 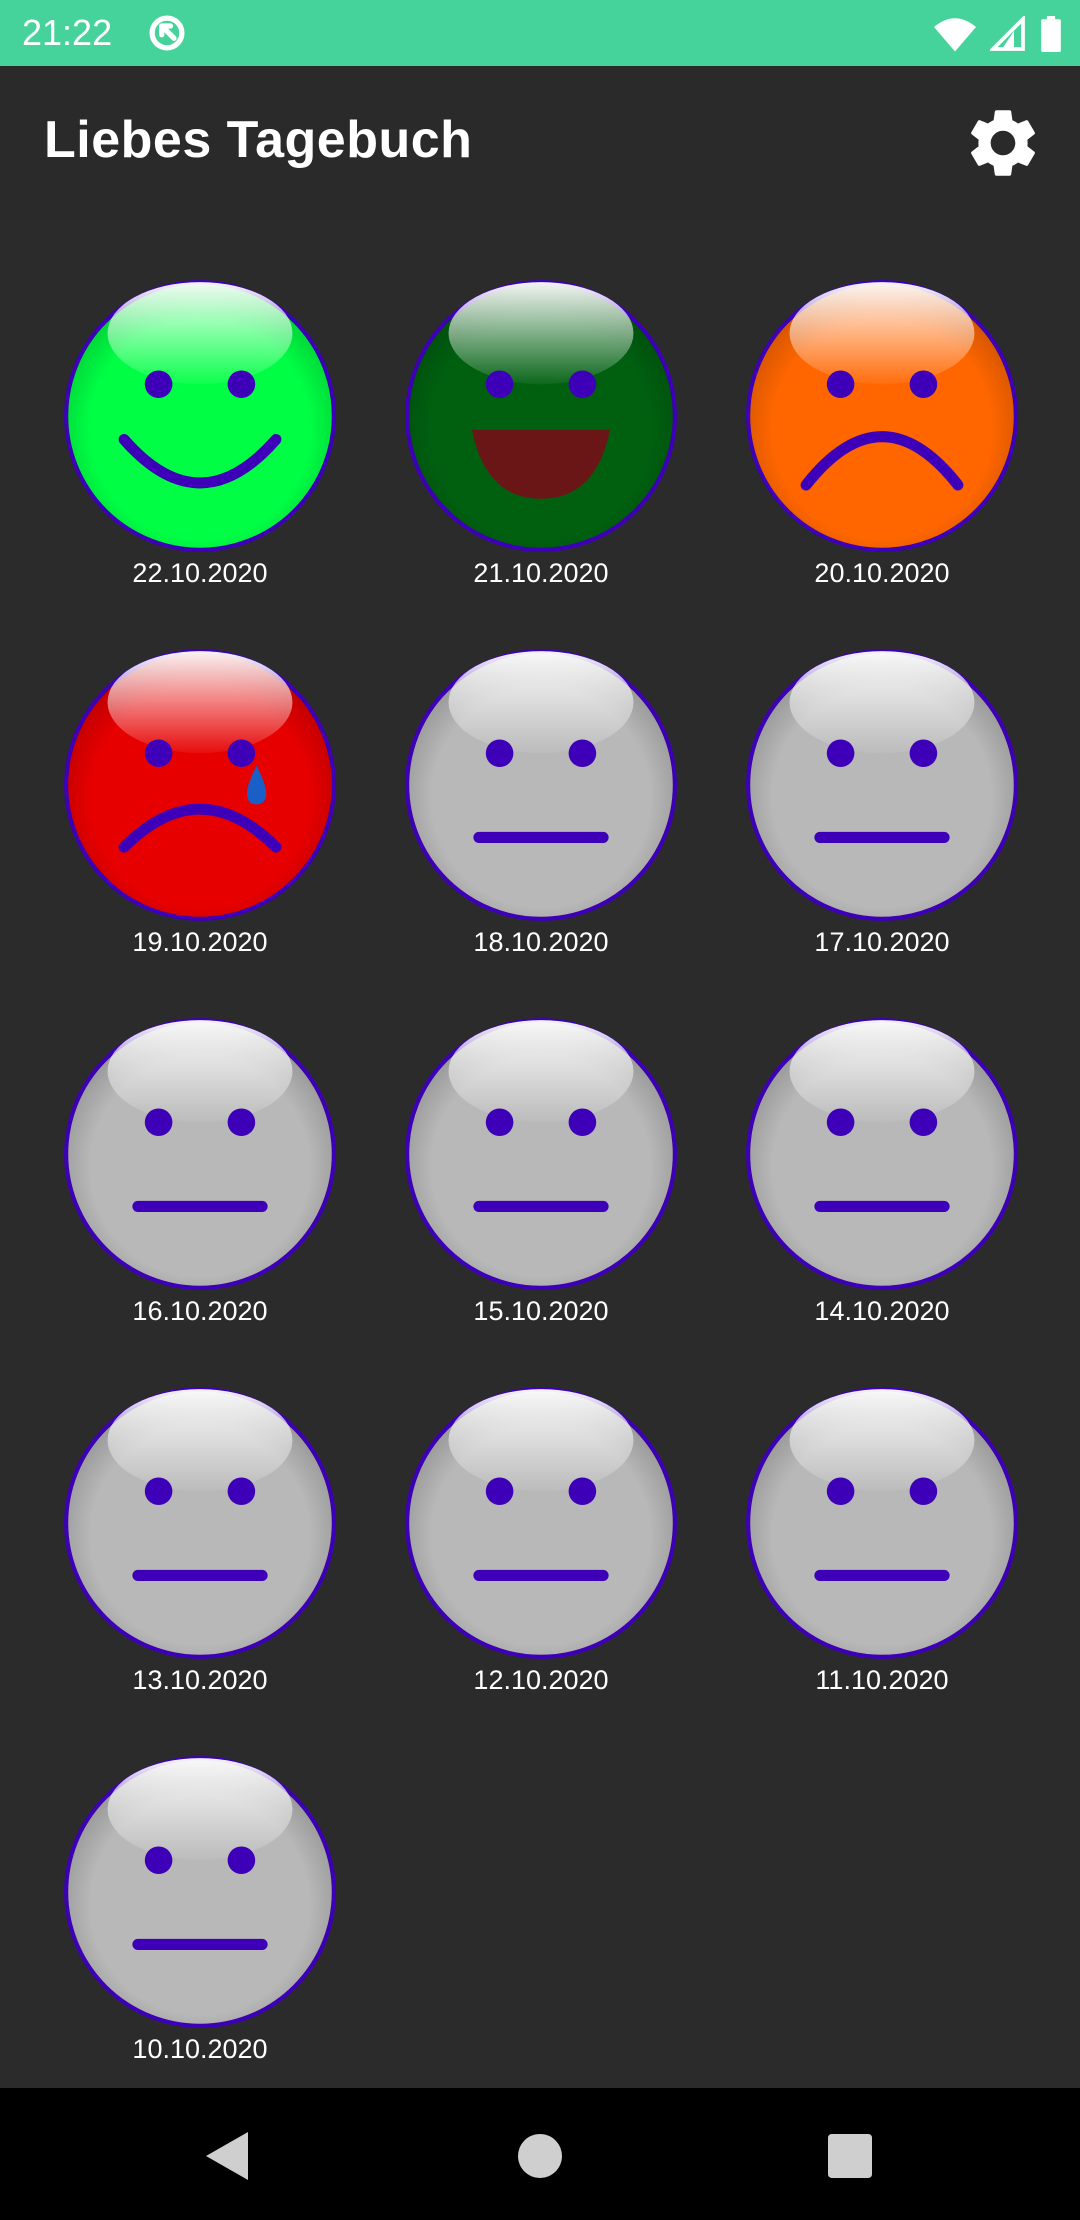 What do you see at coordinates (850, 2156) in the screenshot?
I see `recents-square-icon` at bounding box center [850, 2156].